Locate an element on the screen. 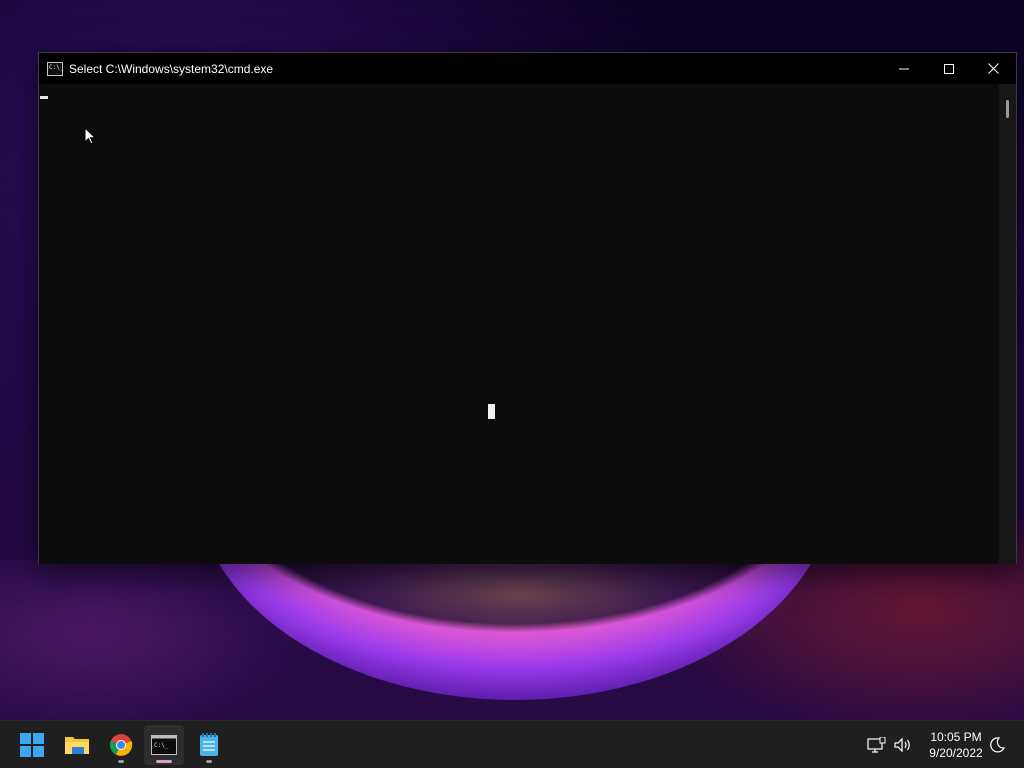  maximize-icon is located at coordinates (948, 68).